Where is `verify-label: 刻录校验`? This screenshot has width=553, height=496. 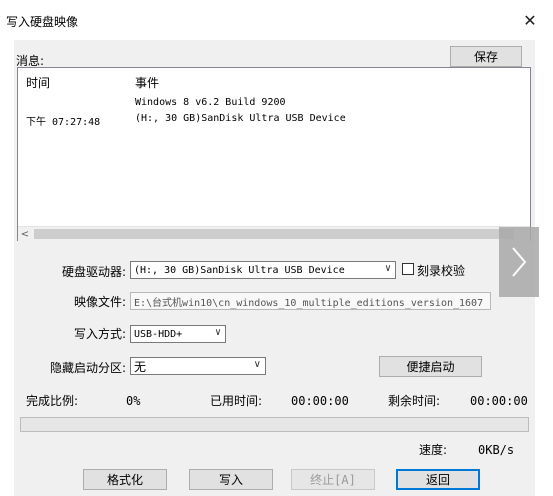
verify-label: 刻录校验 is located at coordinates (441, 270).